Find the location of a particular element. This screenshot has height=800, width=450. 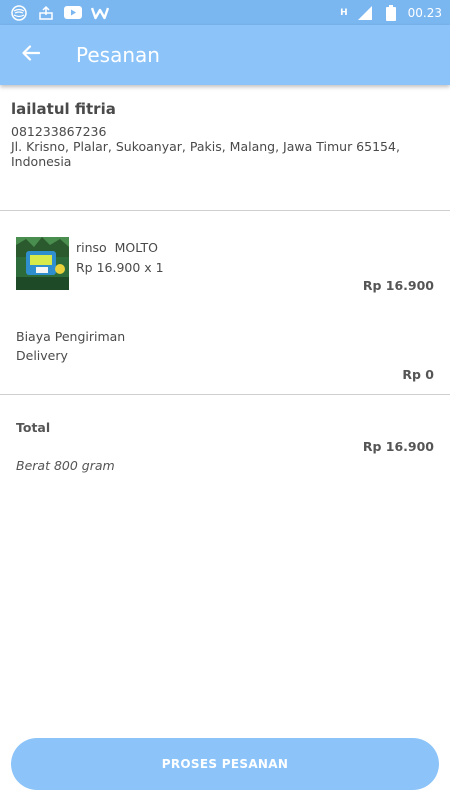

cloud-upload-icon is located at coordinates (46, 13).